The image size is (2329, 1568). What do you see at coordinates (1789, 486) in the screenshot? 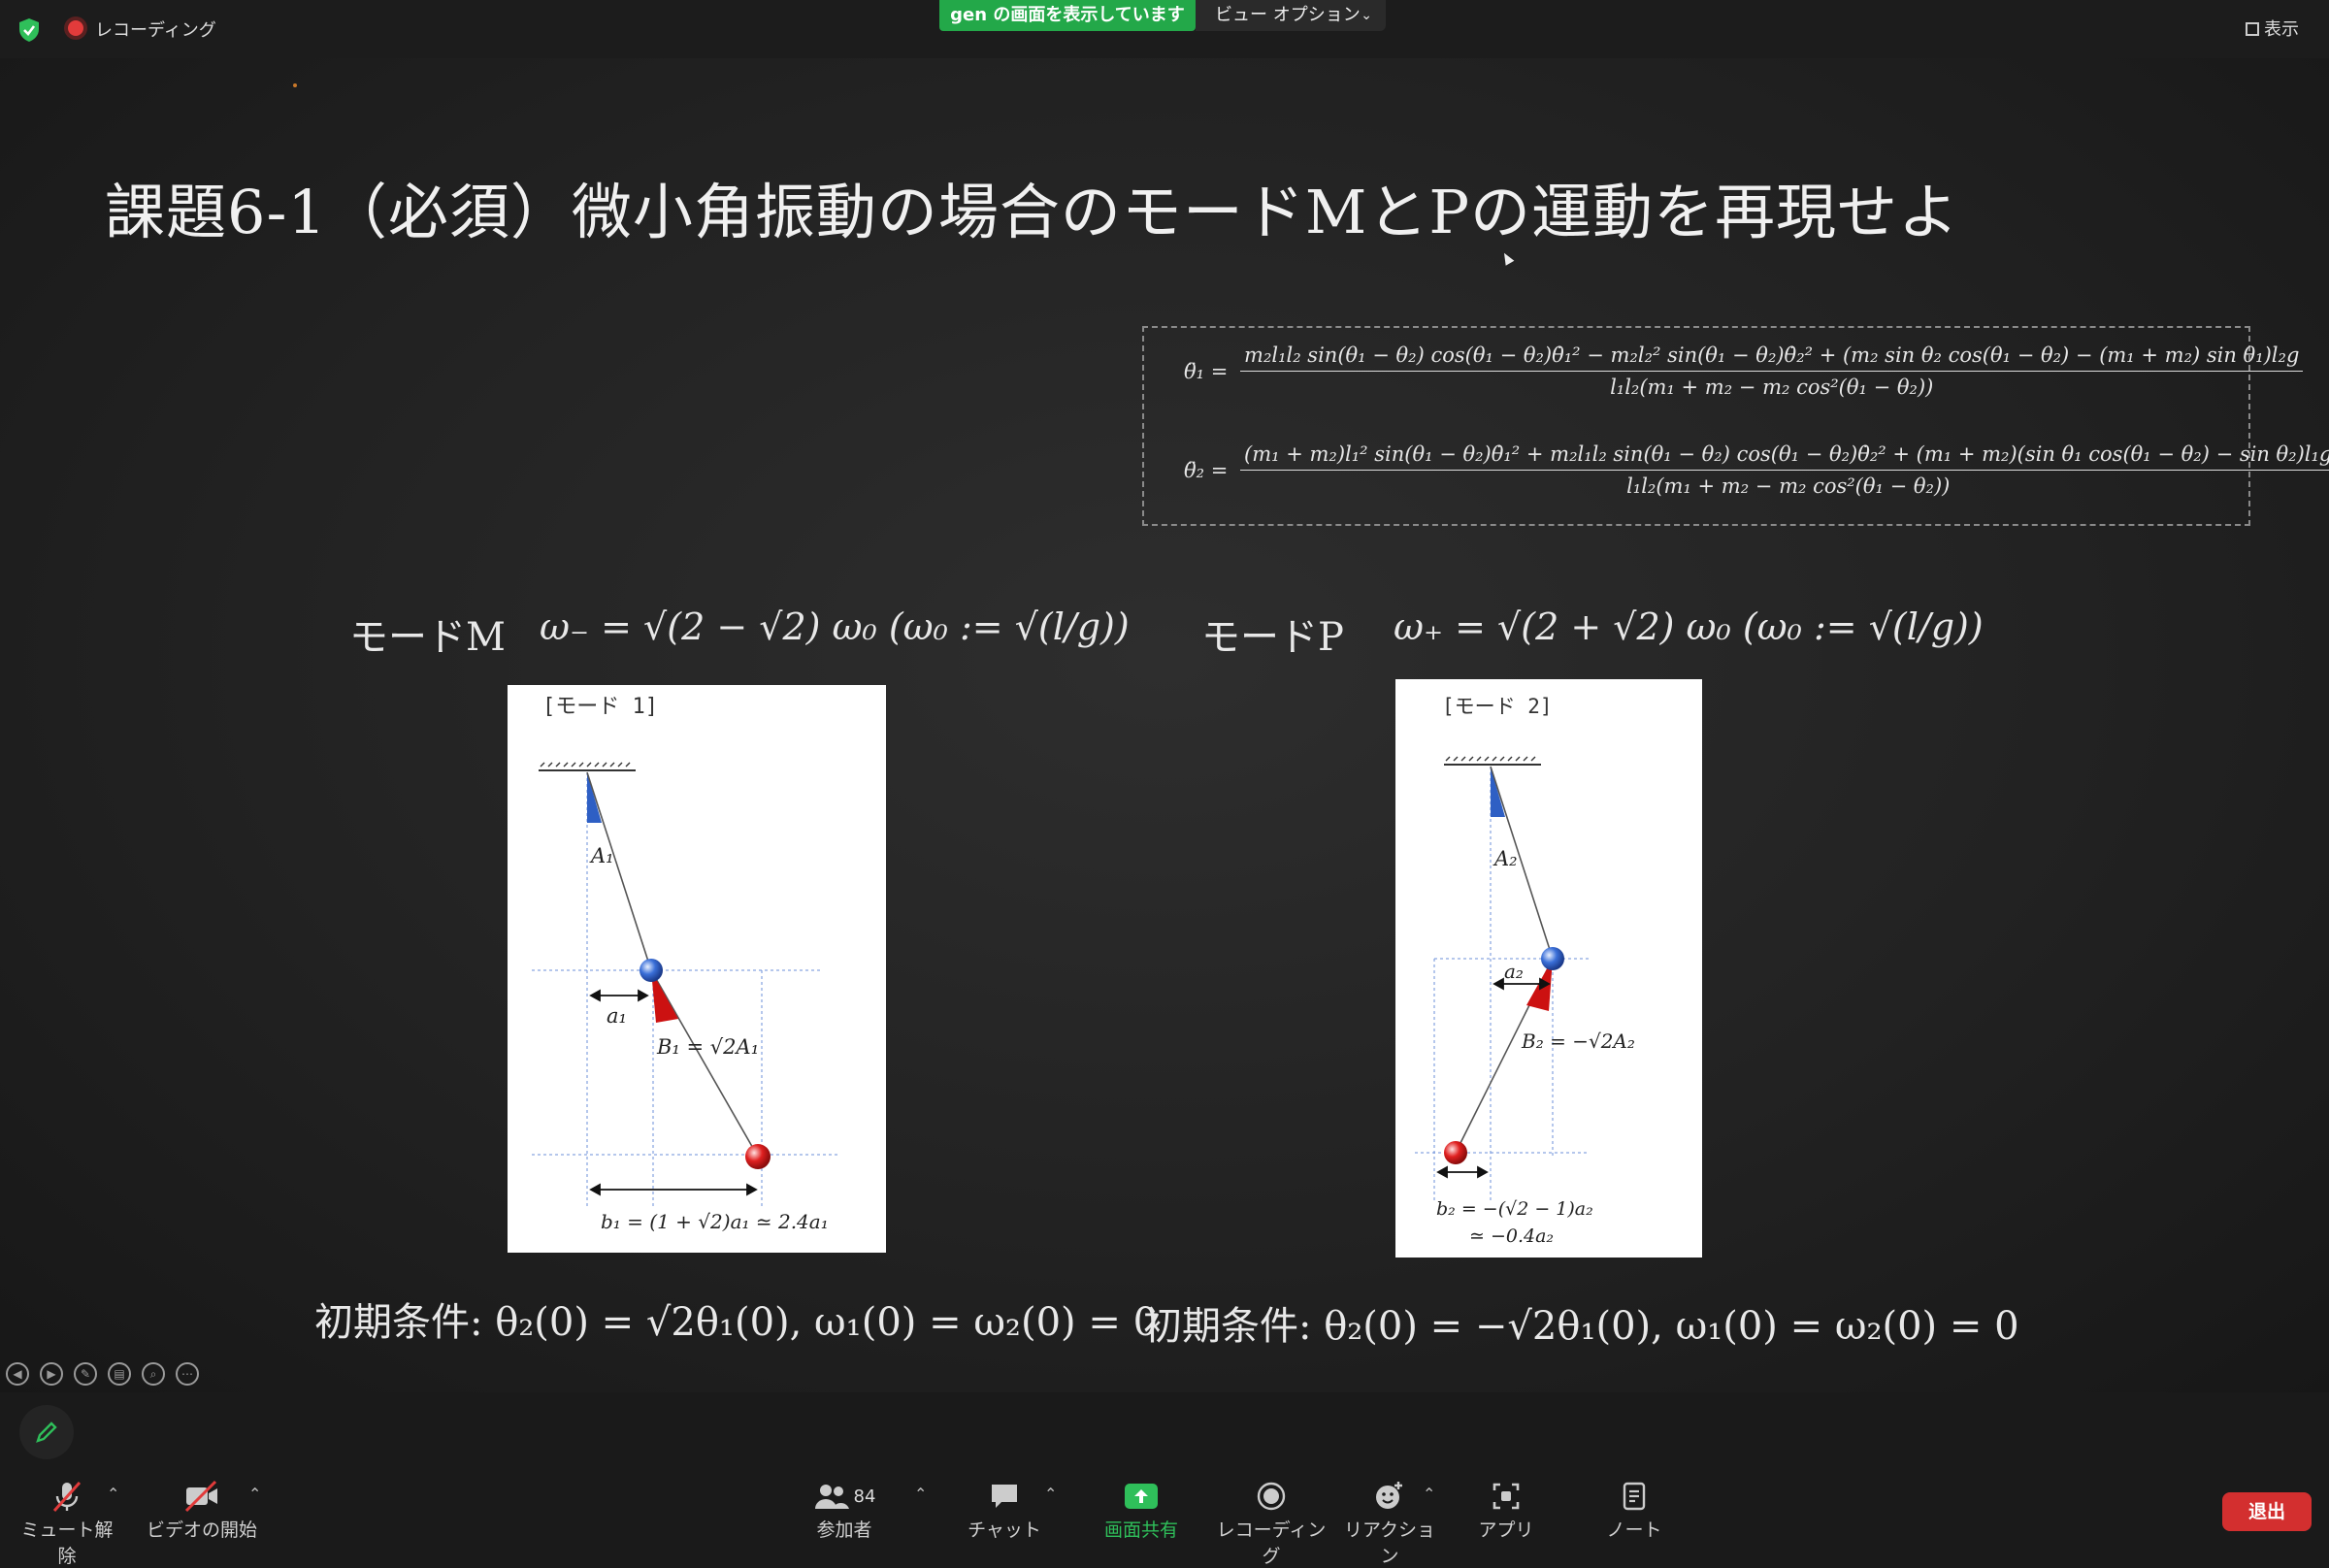
I see `eq2-denominator: l₁l₂(m₁ + m₂ − m₂ cos²(θ₁ − θ₂))` at bounding box center [1789, 486].